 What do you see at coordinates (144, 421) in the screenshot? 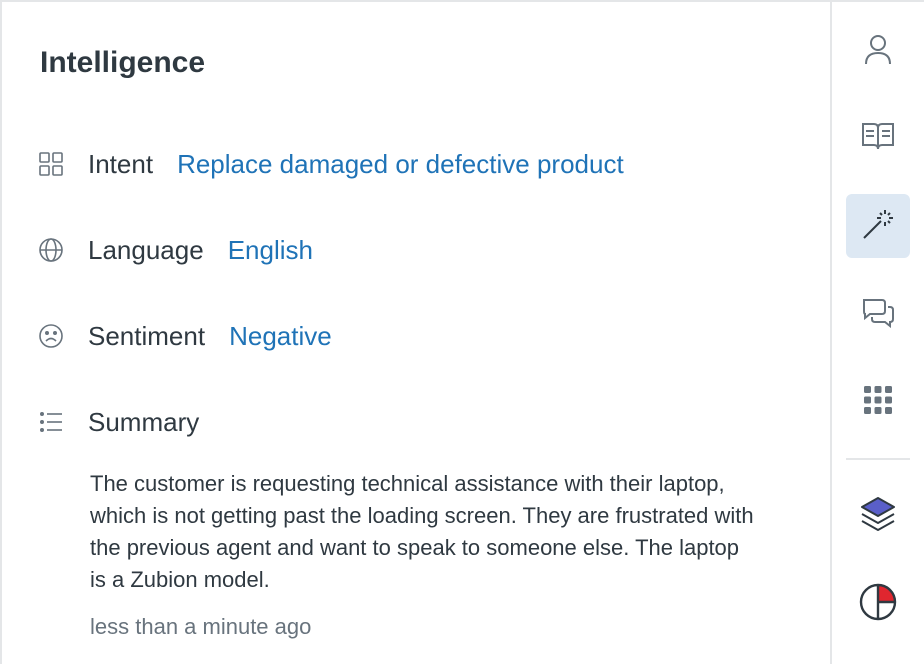
I see `summary-label: Summary` at bounding box center [144, 421].